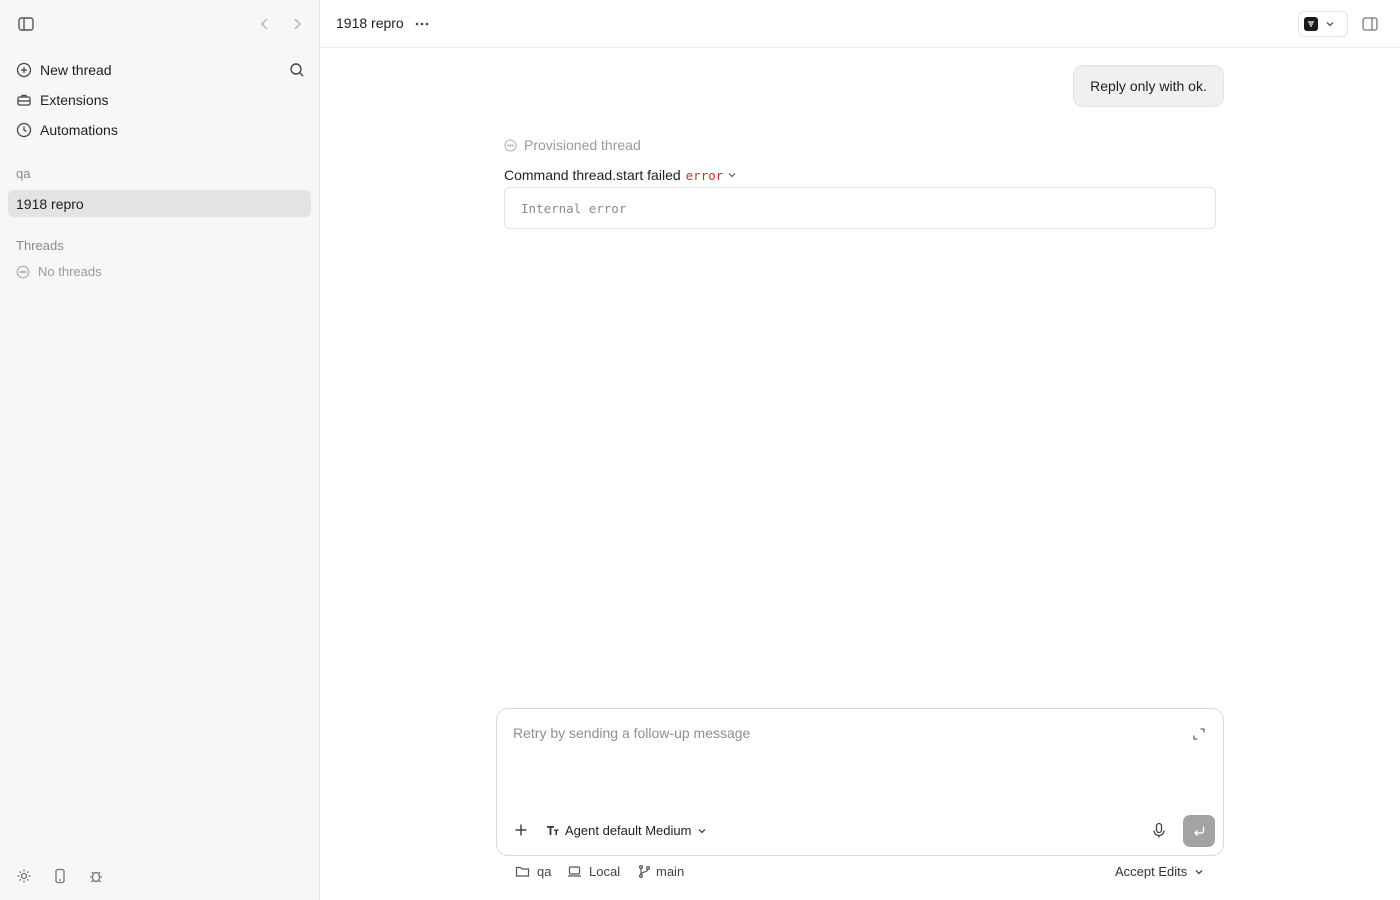 The width and height of the screenshot is (1400, 900). I want to click on error-tag: error, so click(704, 175).